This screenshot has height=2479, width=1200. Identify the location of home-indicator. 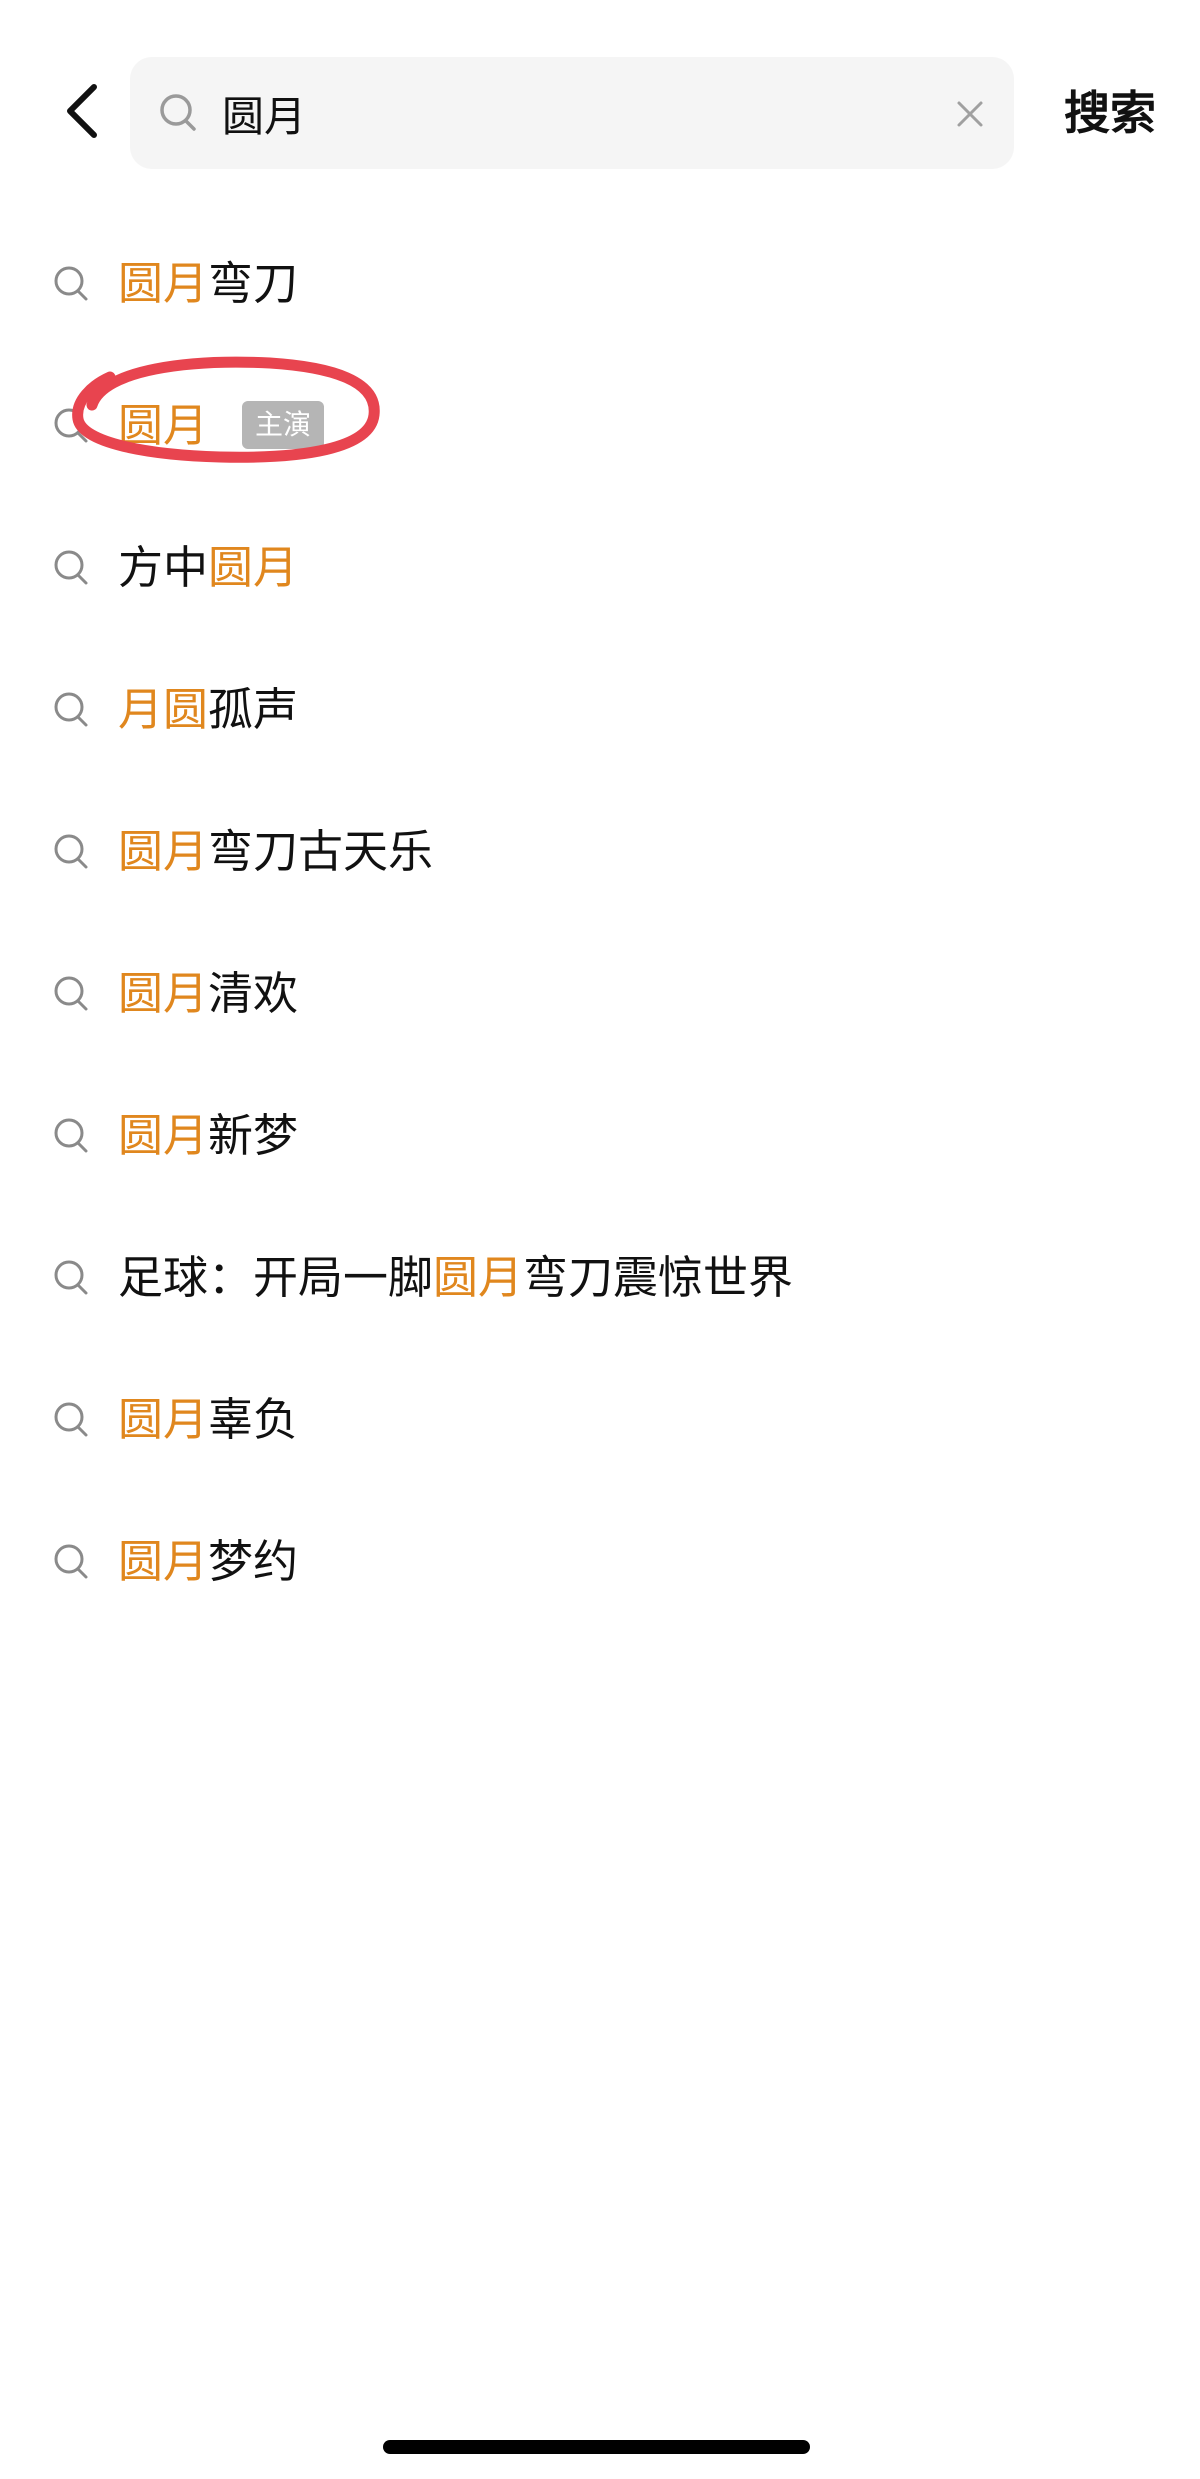
(596, 2447).